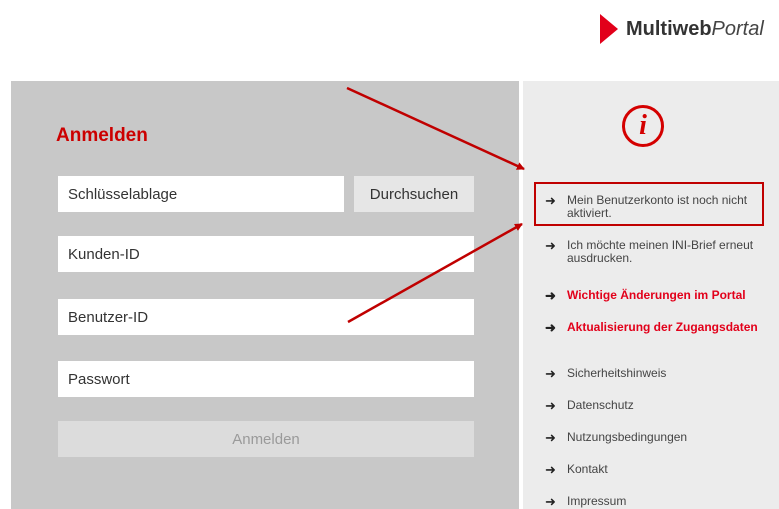 This screenshot has height=509, width=779. Describe the element at coordinates (435, 128) in the screenshot. I see `annotation-arrow-upper` at that location.